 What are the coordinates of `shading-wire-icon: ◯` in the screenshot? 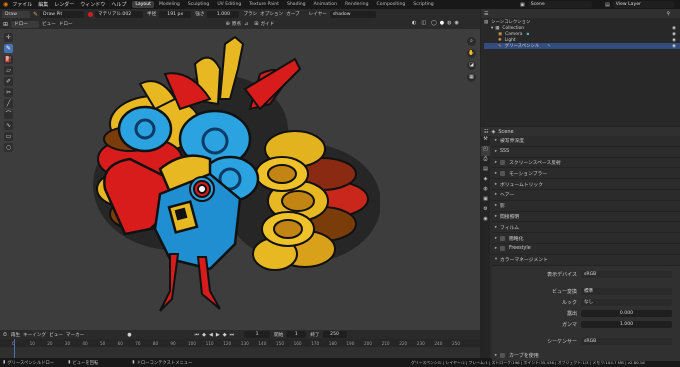 It's located at (434, 23).